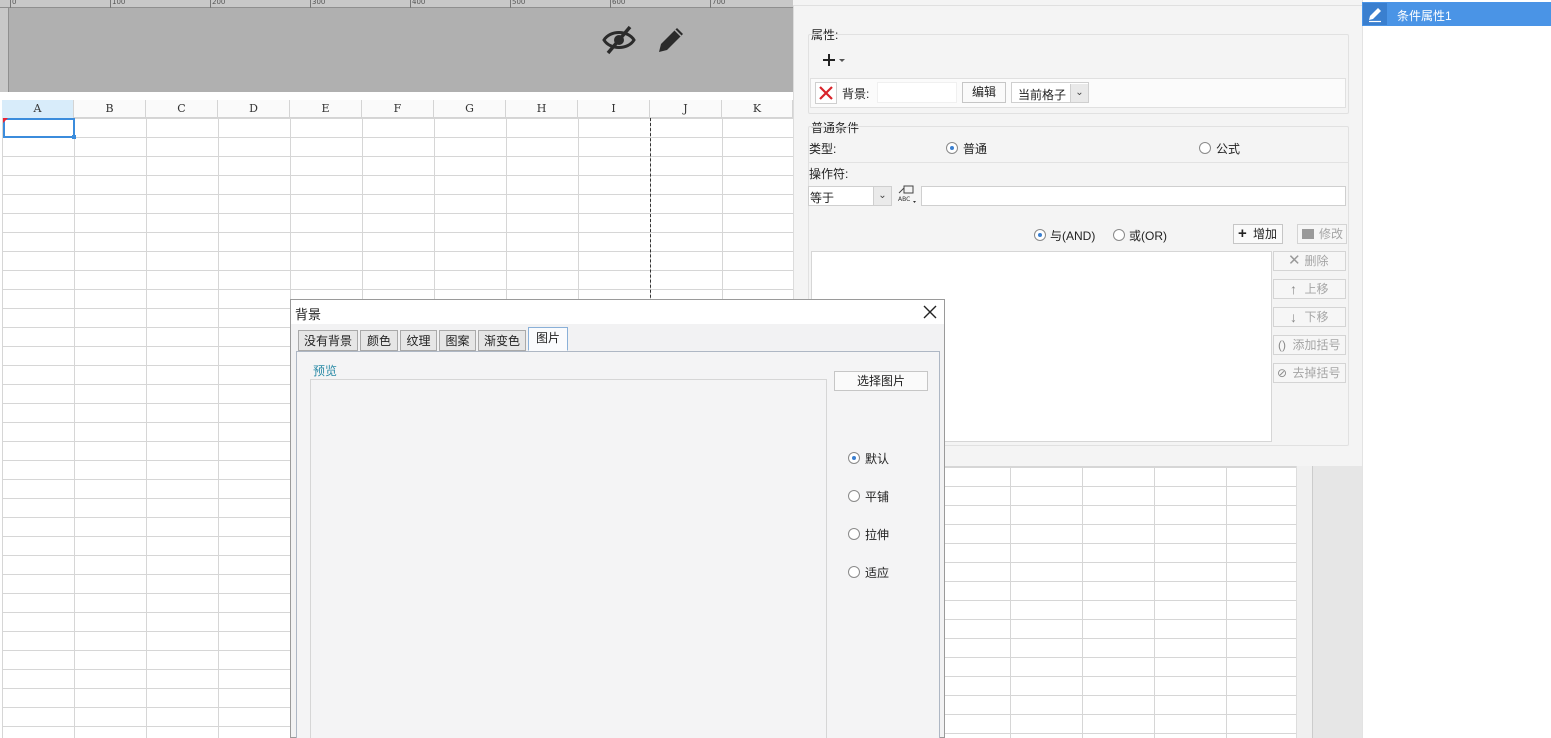 This screenshot has height=738, width=1551. I want to click on type-normal-label: 普通, so click(975, 148).